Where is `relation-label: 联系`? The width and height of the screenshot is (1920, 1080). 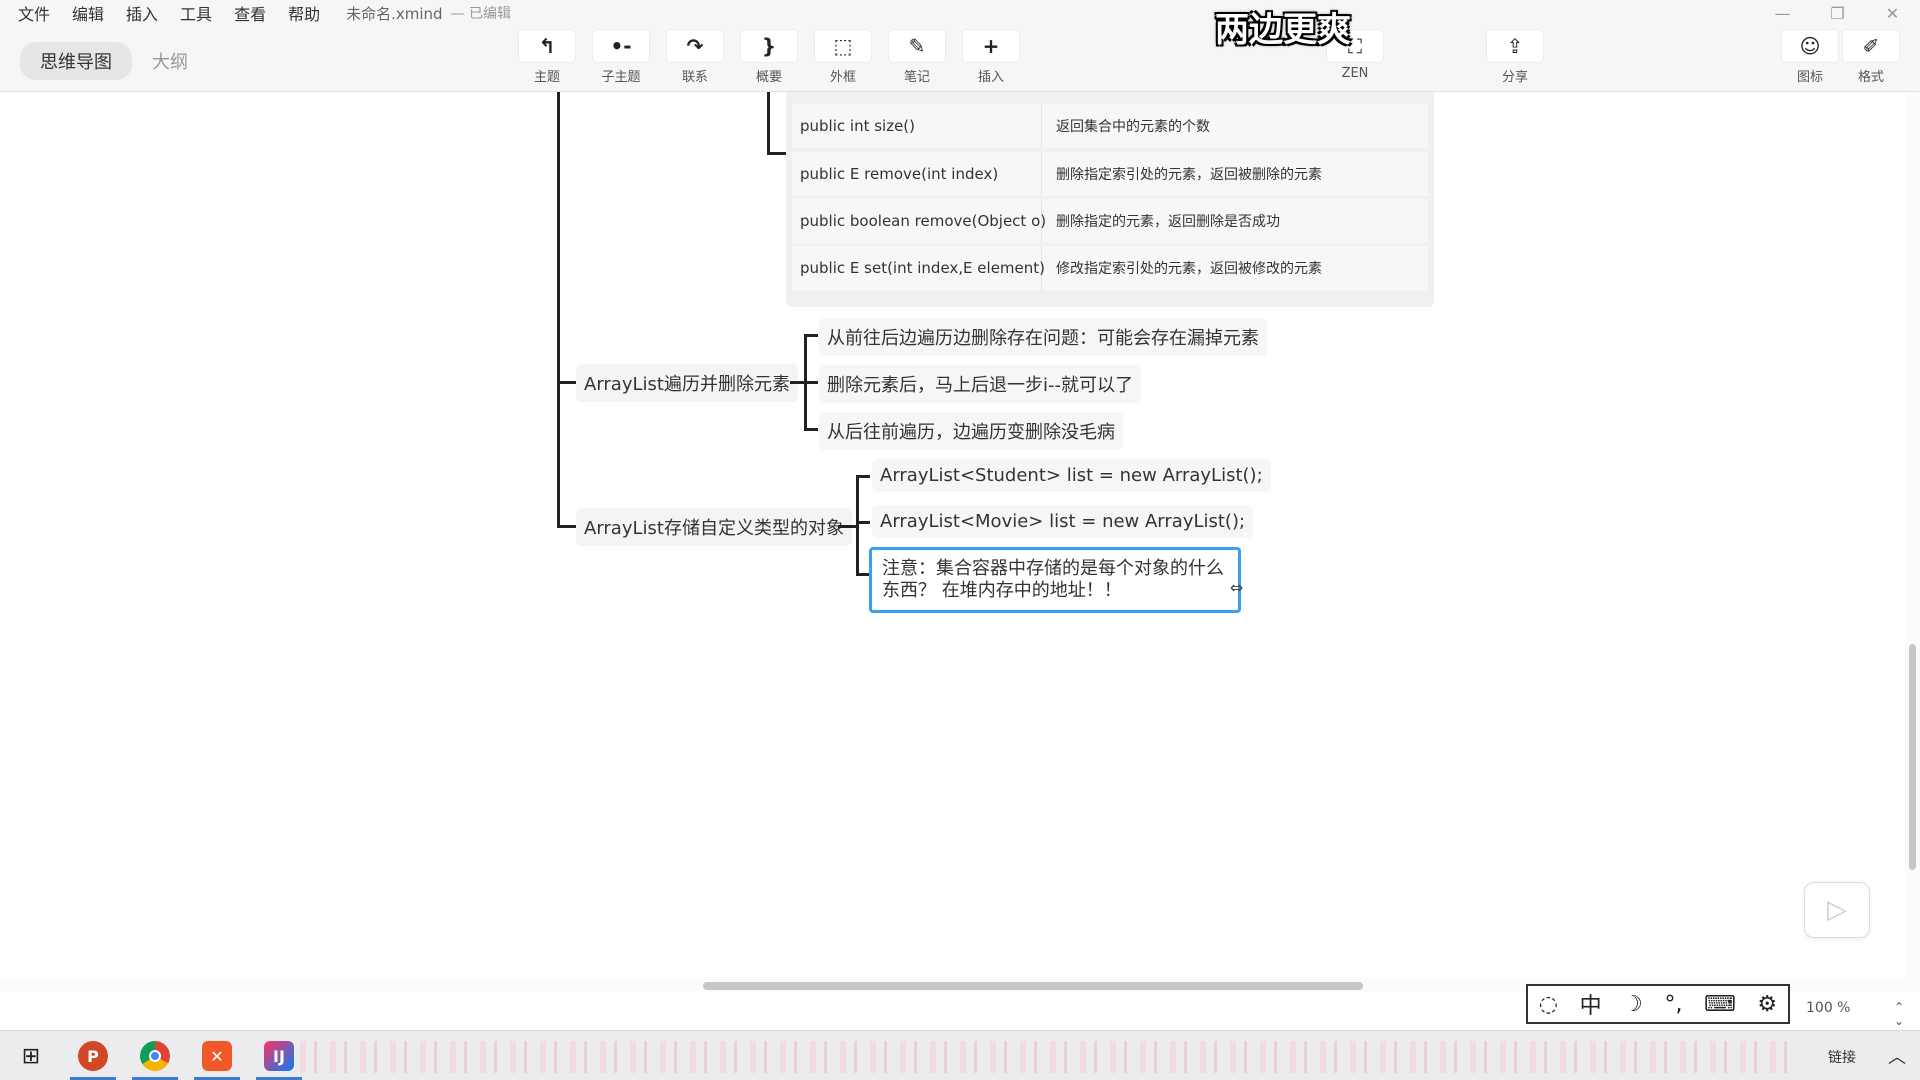 relation-label: 联系 is located at coordinates (694, 77).